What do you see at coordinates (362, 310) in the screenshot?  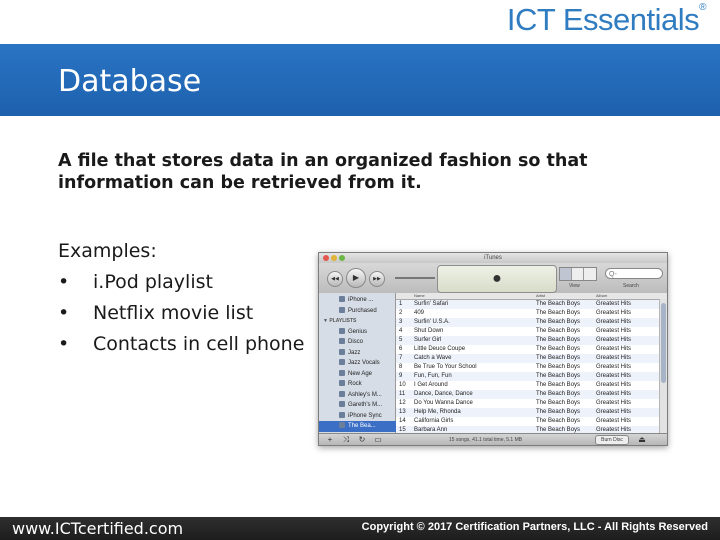 I see `sidebar-item-label: Purchased` at bounding box center [362, 310].